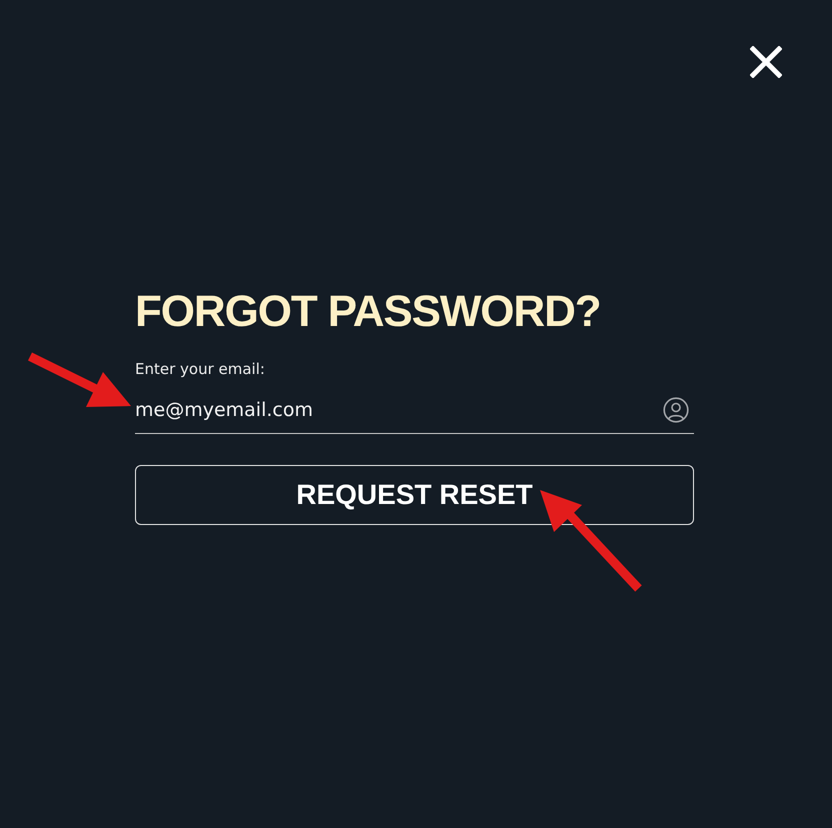 This screenshot has width=832, height=828. I want to click on close-icon, so click(766, 62).